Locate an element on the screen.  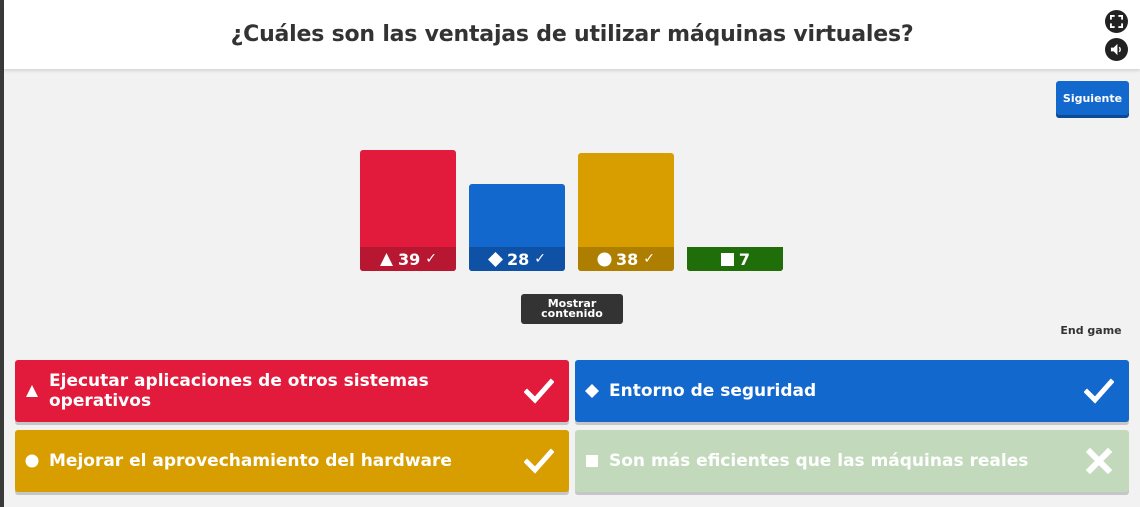
chart-bar-diamond: 28 ✓ is located at coordinates (517, 227).